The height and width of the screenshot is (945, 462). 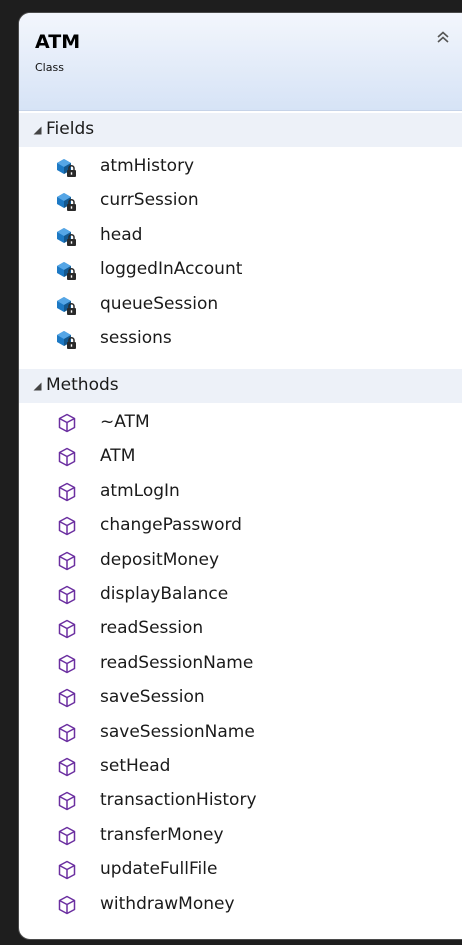 What do you see at coordinates (240, 201) in the screenshot?
I see `field-row: currSession` at bounding box center [240, 201].